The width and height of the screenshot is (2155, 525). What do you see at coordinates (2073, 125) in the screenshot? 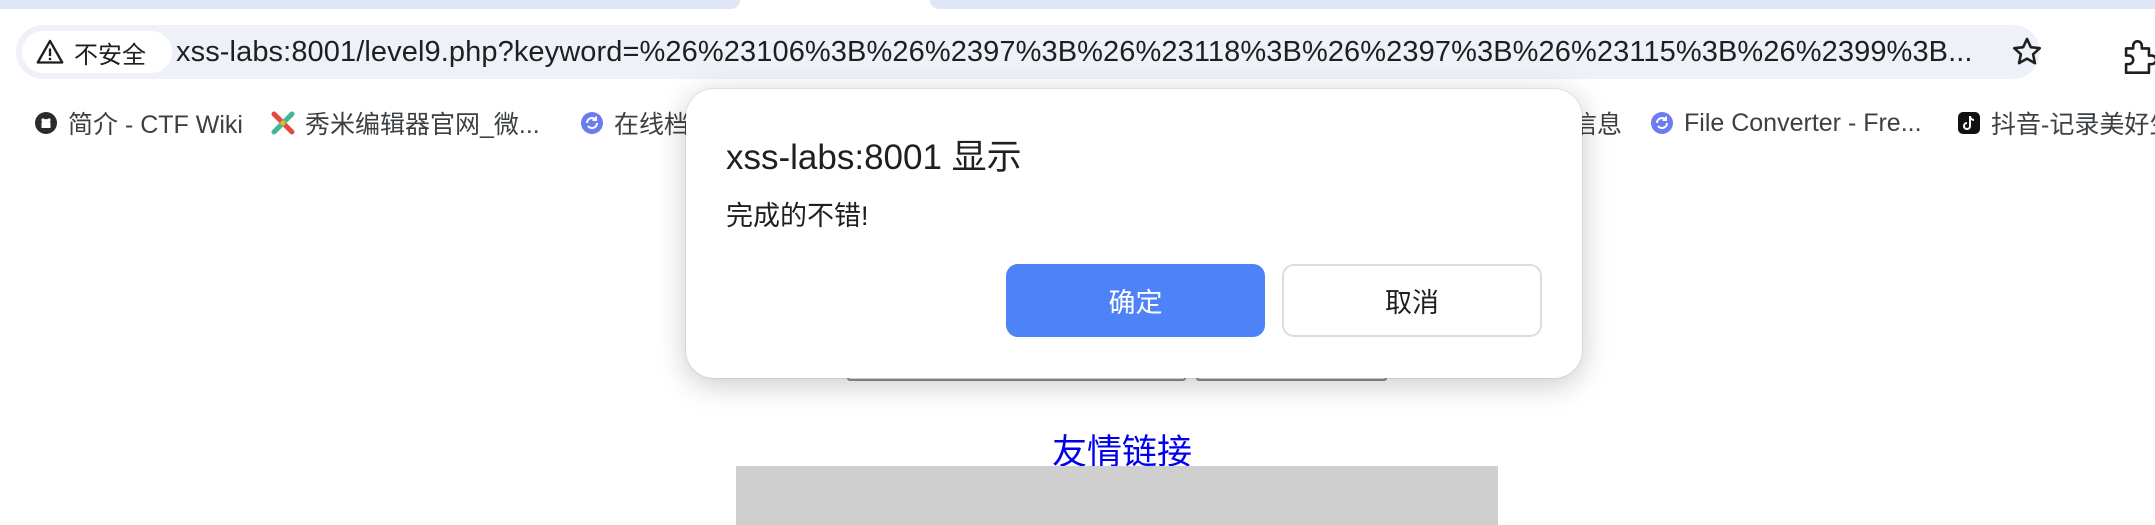
I see `bookmark-label: 抖音-记录美好生` at bounding box center [2073, 125].